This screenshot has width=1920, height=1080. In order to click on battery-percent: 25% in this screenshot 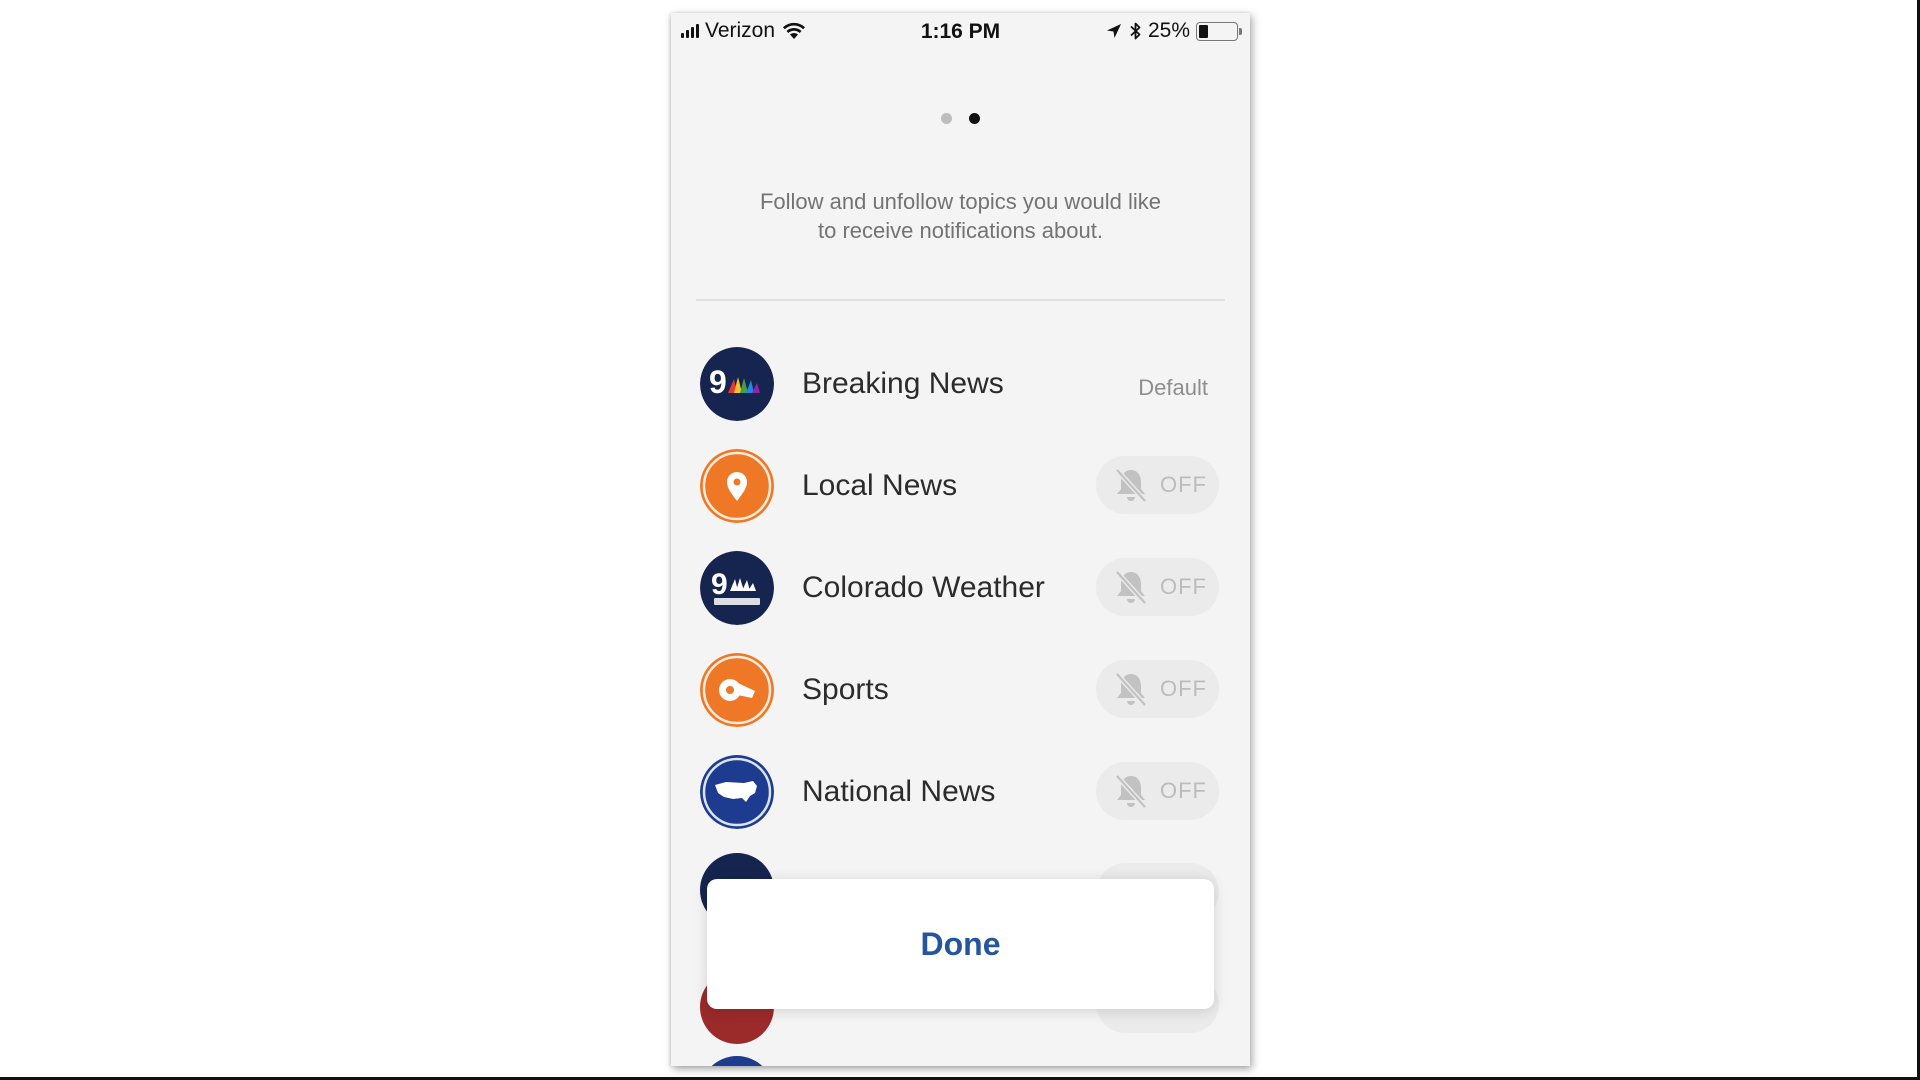, I will do `click(1168, 30)`.